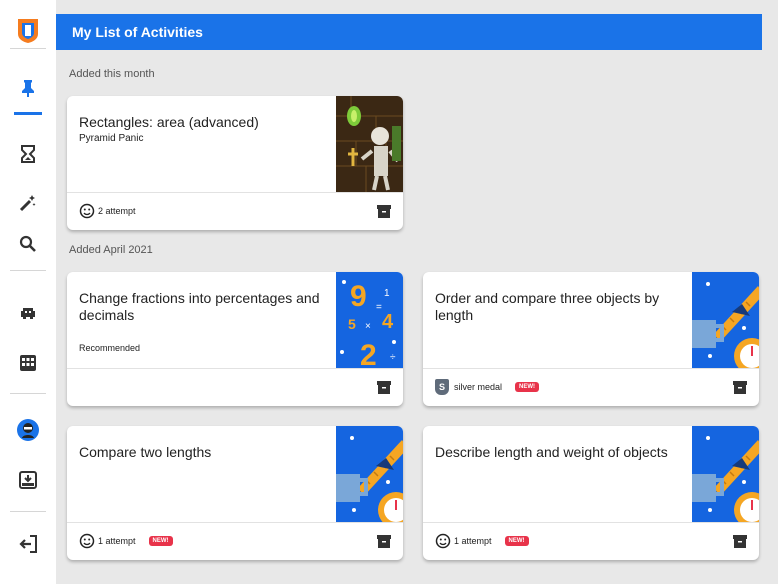 The width and height of the screenshot is (778, 584). I want to click on recommended-label: Recommended, so click(110, 348).